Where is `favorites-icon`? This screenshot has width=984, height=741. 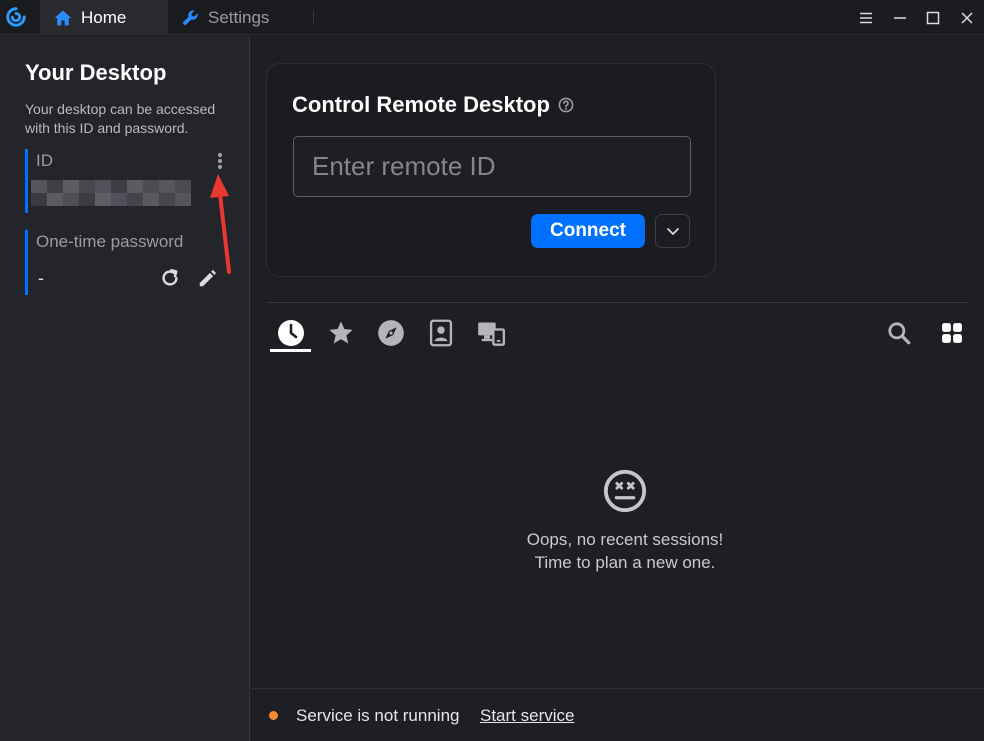
favorites-icon is located at coordinates (341, 332).